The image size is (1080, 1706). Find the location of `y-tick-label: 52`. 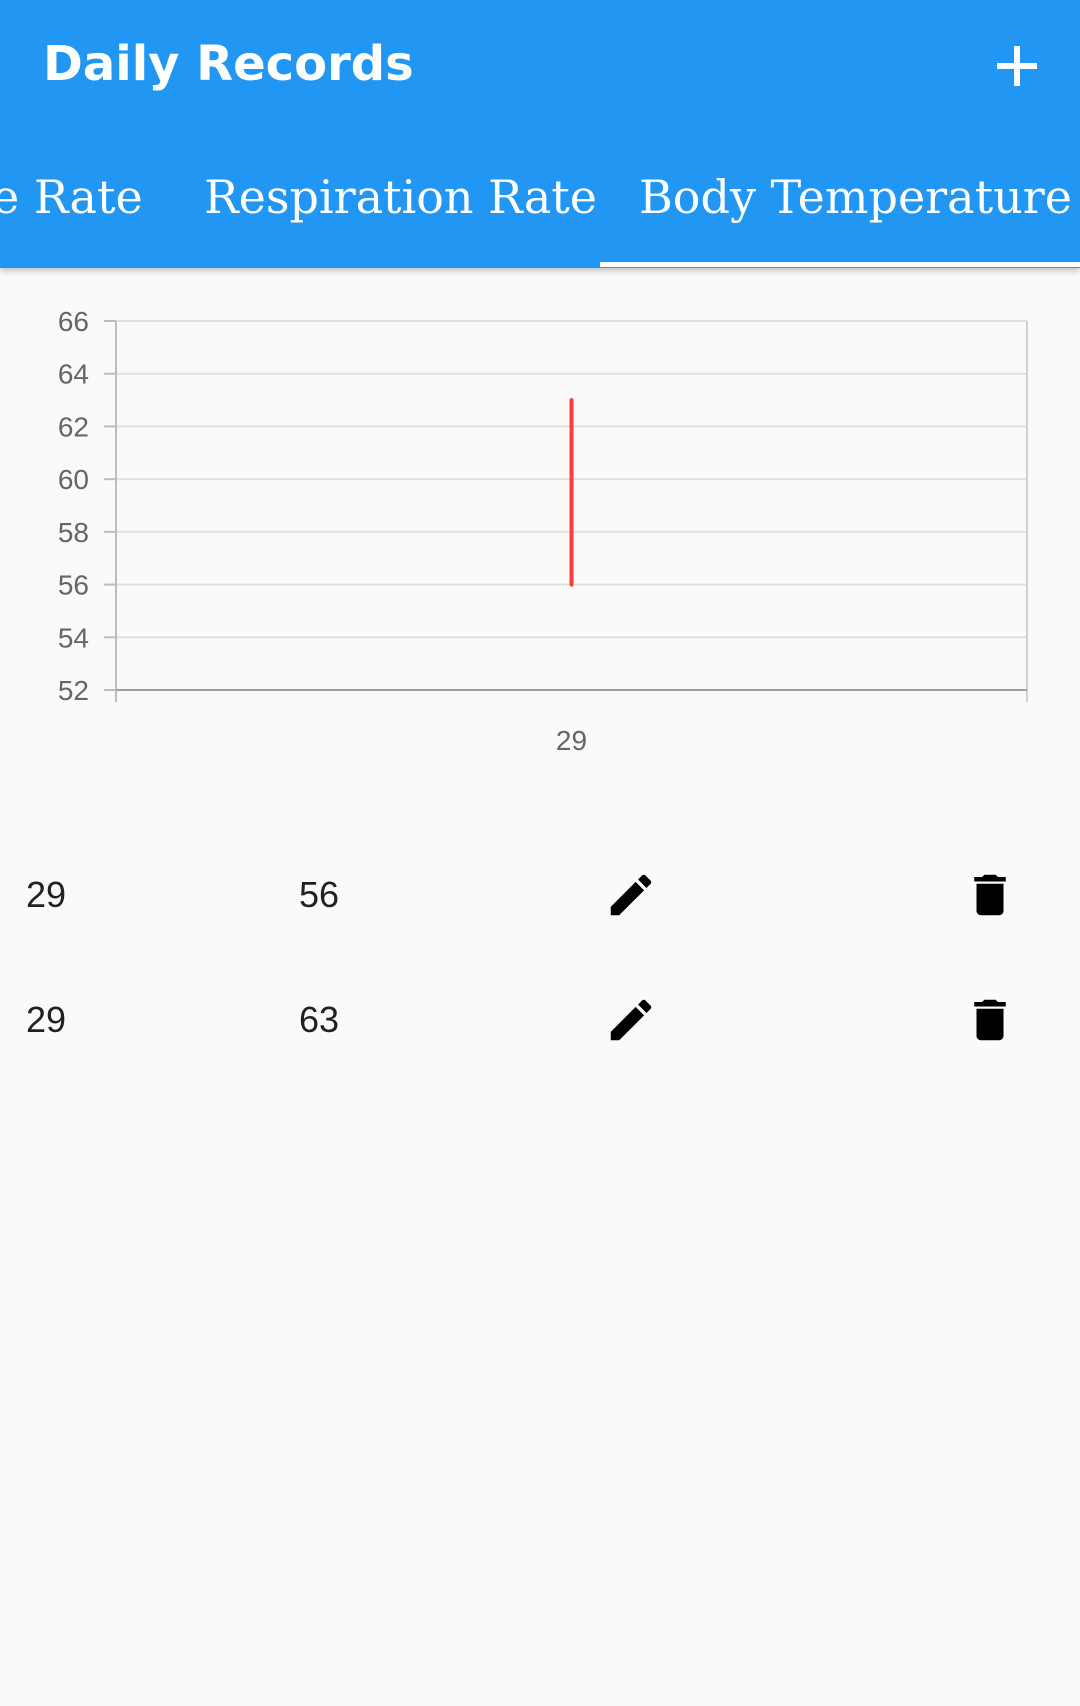

y-tick-label: 52 is located at coordinates (73, 690).